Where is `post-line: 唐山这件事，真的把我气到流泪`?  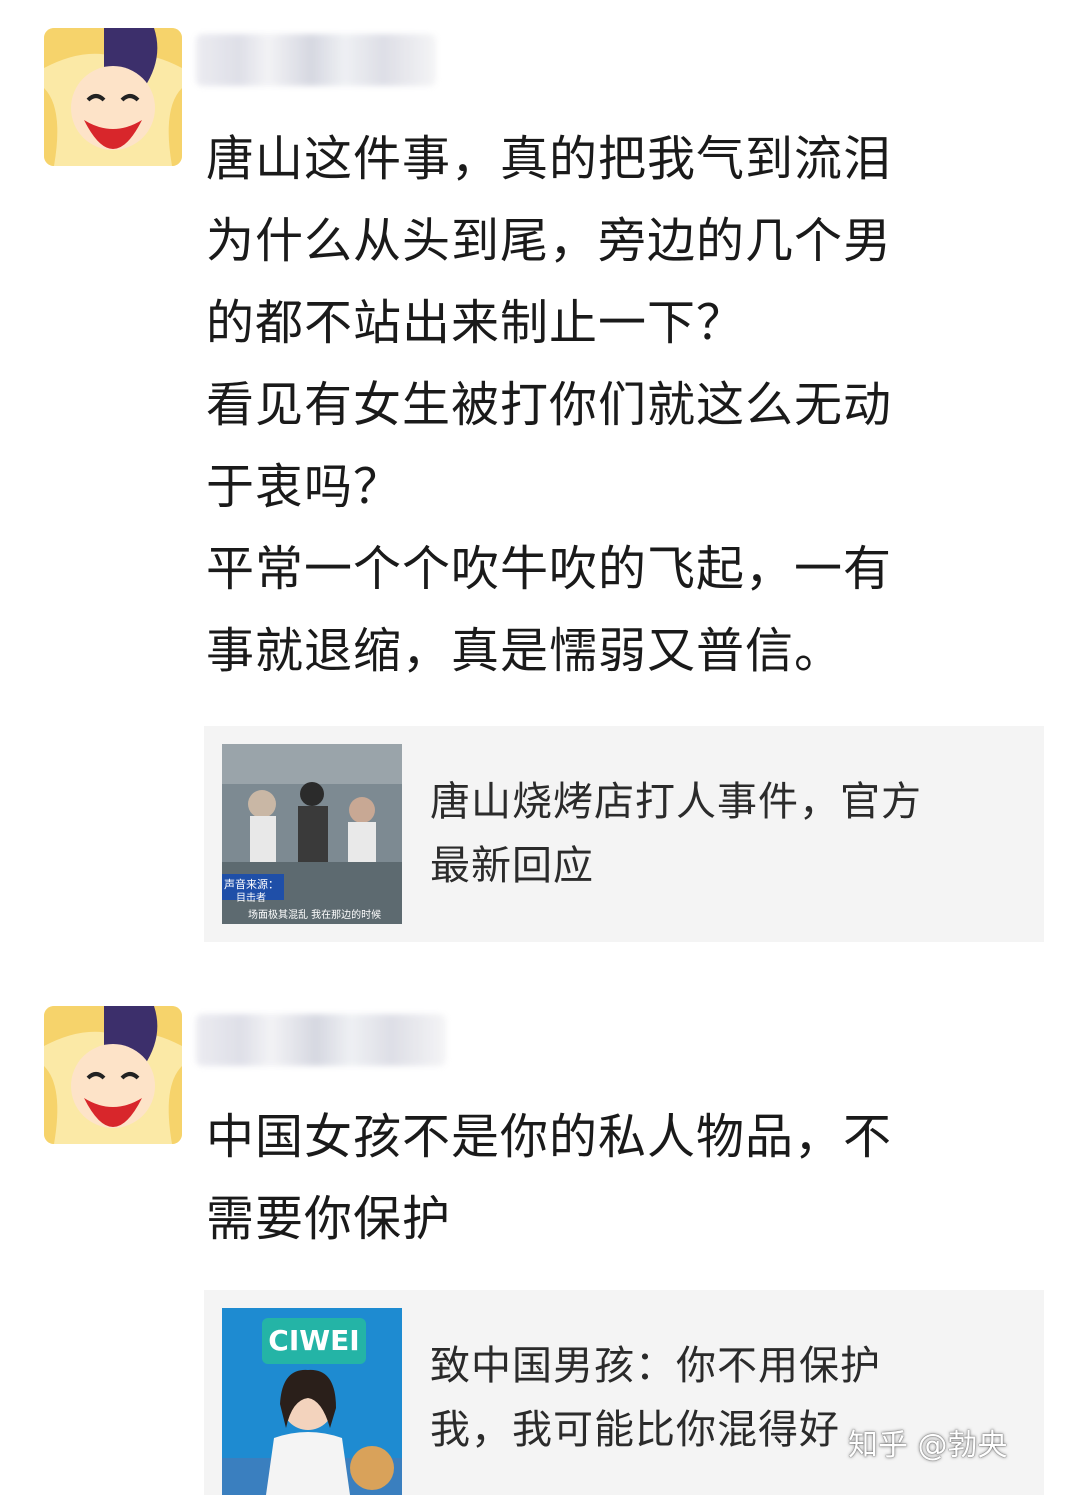 post-line: 唐山这件事，真的把我气到流泪 is located at coordinates (549, 159).